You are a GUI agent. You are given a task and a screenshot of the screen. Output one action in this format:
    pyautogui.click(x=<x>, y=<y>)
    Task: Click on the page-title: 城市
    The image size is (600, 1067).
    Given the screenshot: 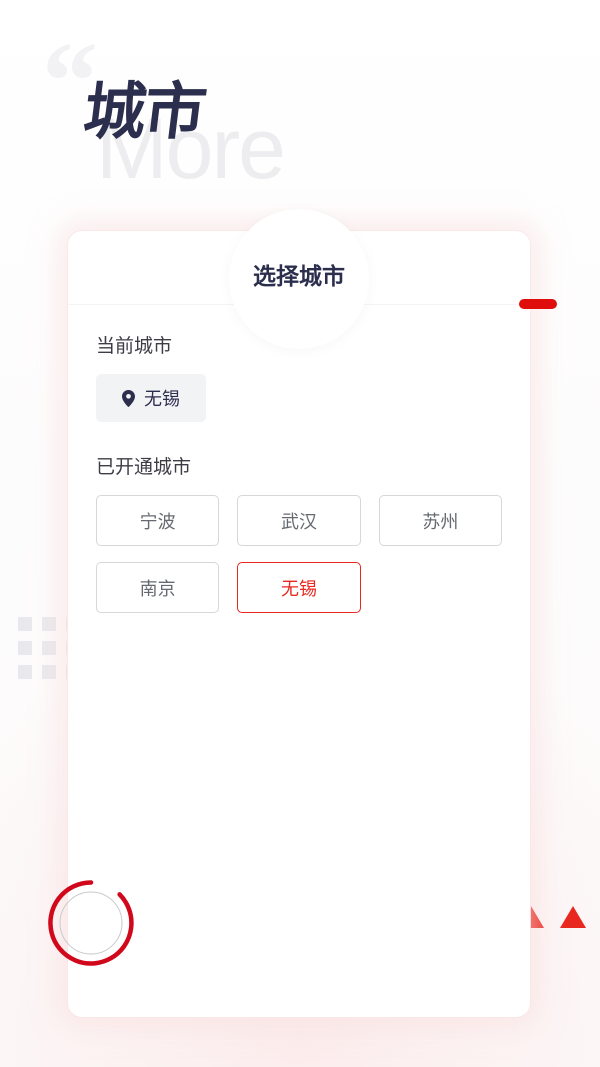 What is the action you would take?
    pyautogui.click(x=144, y=112)
    